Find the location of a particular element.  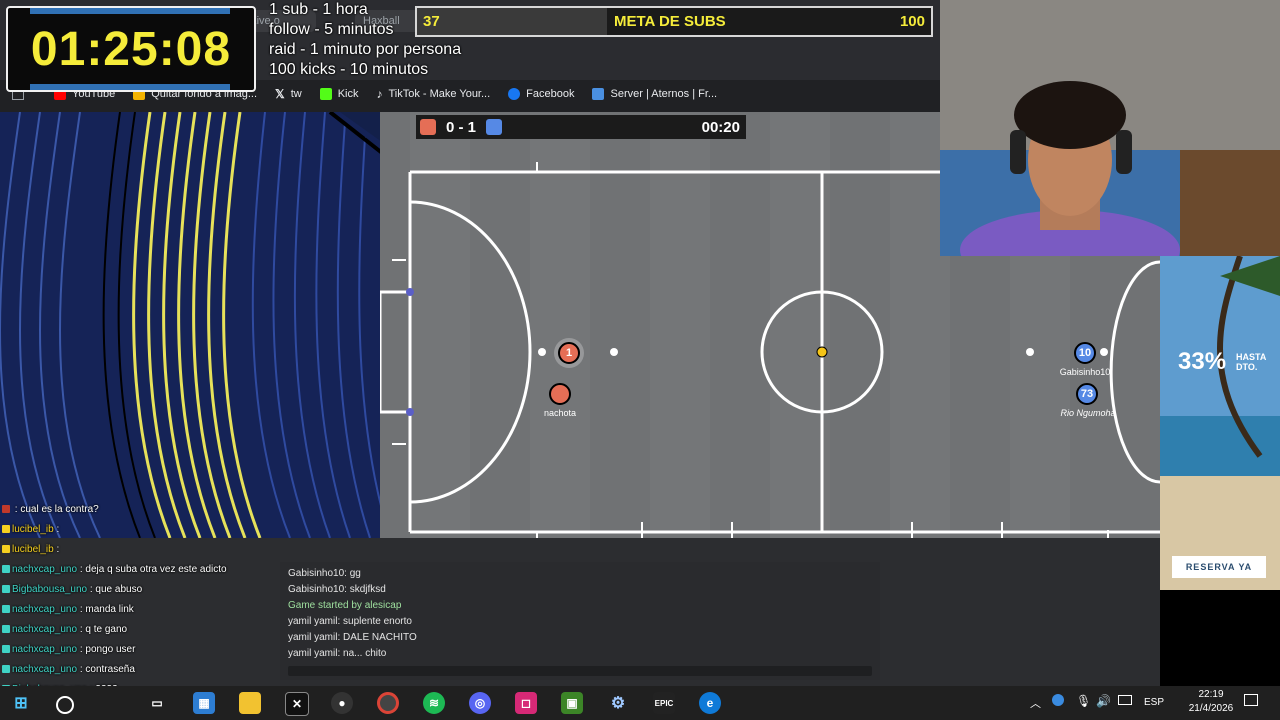

timer-value: 01:25:08 is located at coordinates (131, 49).